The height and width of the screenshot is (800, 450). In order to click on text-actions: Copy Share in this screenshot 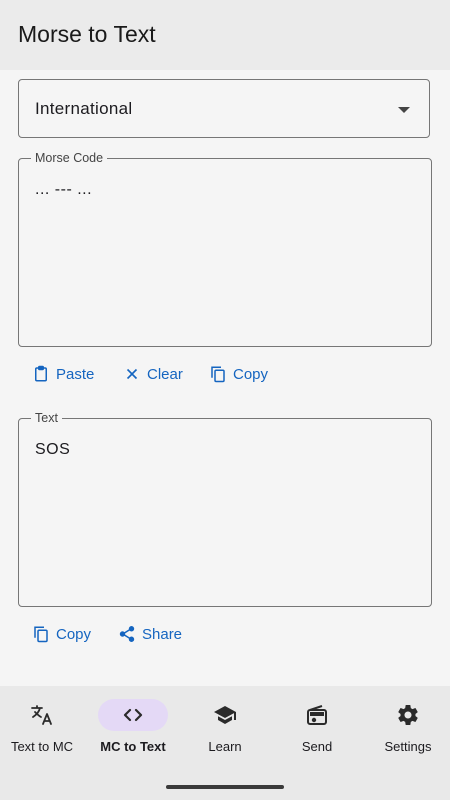, I will do `click(225, 634)`.